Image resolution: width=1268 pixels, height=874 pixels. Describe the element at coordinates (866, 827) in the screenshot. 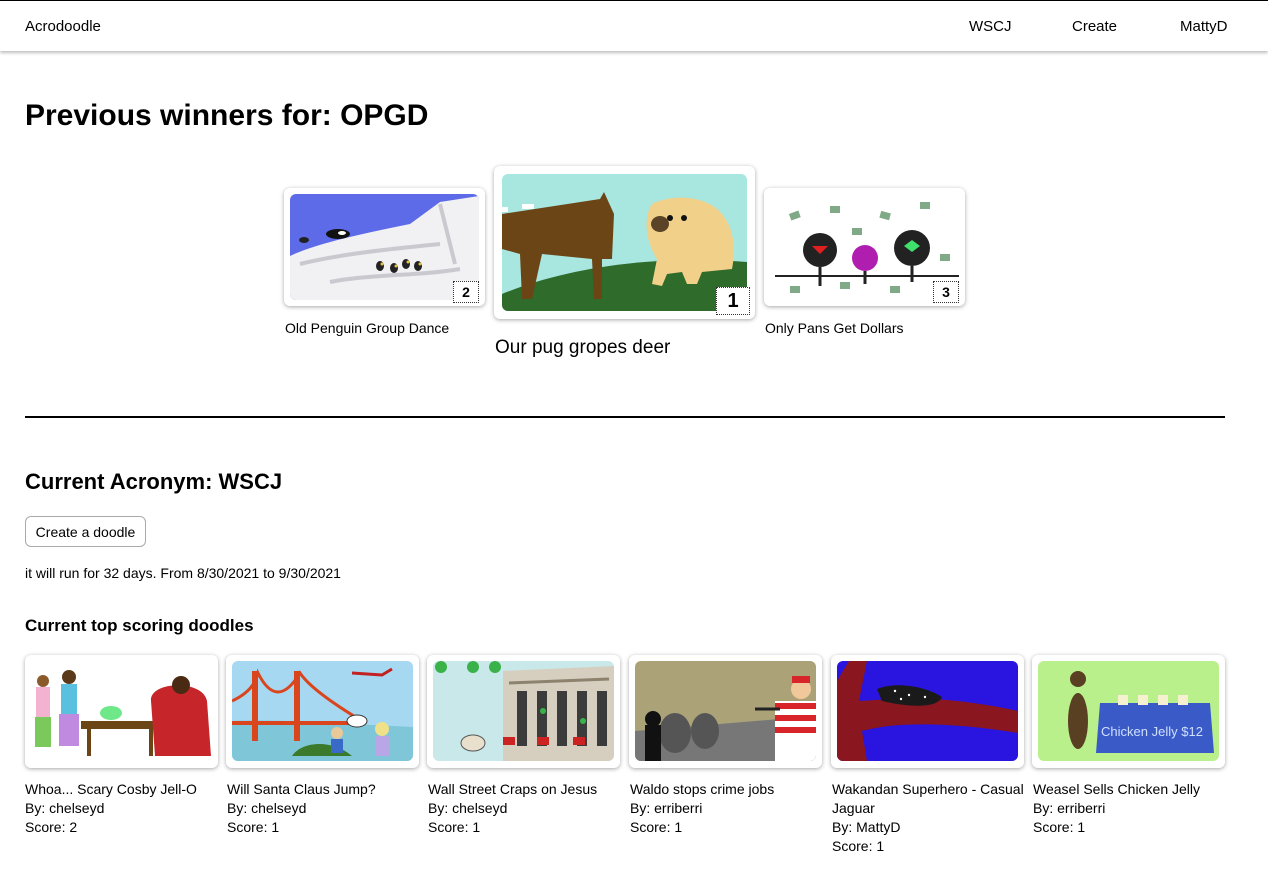

I see `doodle-author: By: MattyD` at that location.